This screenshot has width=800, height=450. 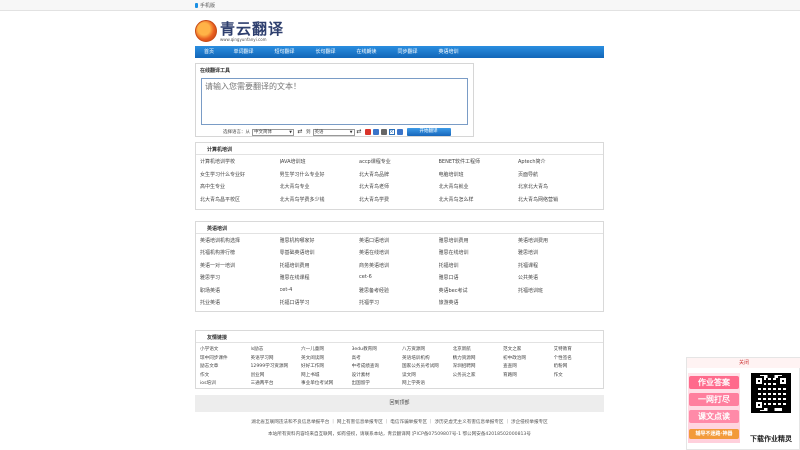 What do you see at coordinates (558, 293) in the screenshot?
I see `list-item: 托福培训班` at bounding box center [558, 293].